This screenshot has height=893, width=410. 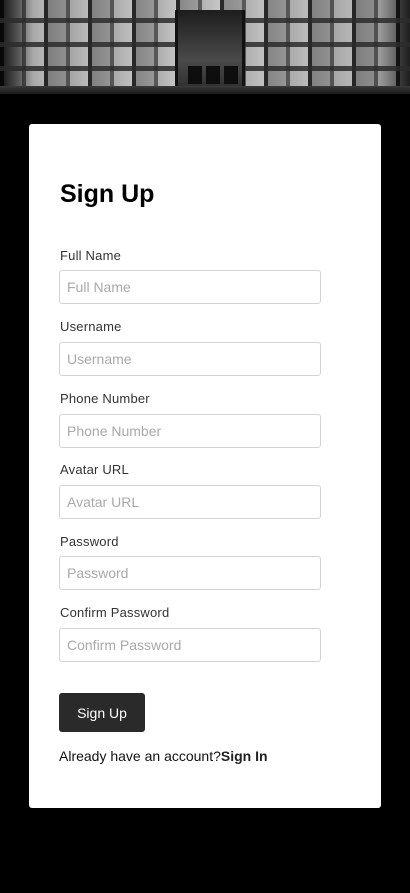 What do you see at coordinates (190, 645) in the screenshot?
I see `confirm-password-input` at bounding box center [190, 645].